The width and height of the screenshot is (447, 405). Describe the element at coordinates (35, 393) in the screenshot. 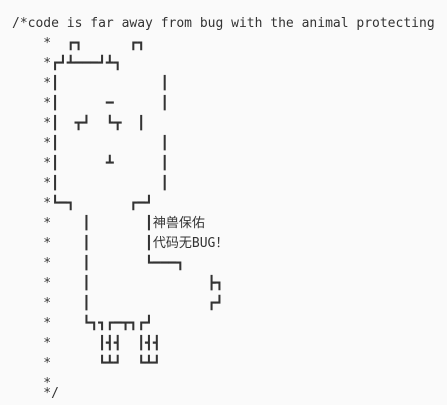

I see `comment-close-line: */` at that location.